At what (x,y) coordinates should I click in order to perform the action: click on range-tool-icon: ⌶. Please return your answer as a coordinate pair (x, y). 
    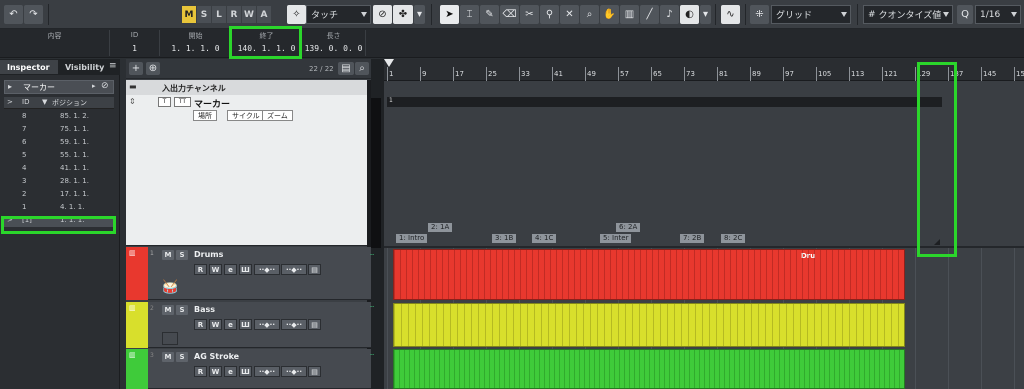
    Looking at the image, I should click on (469, 14).